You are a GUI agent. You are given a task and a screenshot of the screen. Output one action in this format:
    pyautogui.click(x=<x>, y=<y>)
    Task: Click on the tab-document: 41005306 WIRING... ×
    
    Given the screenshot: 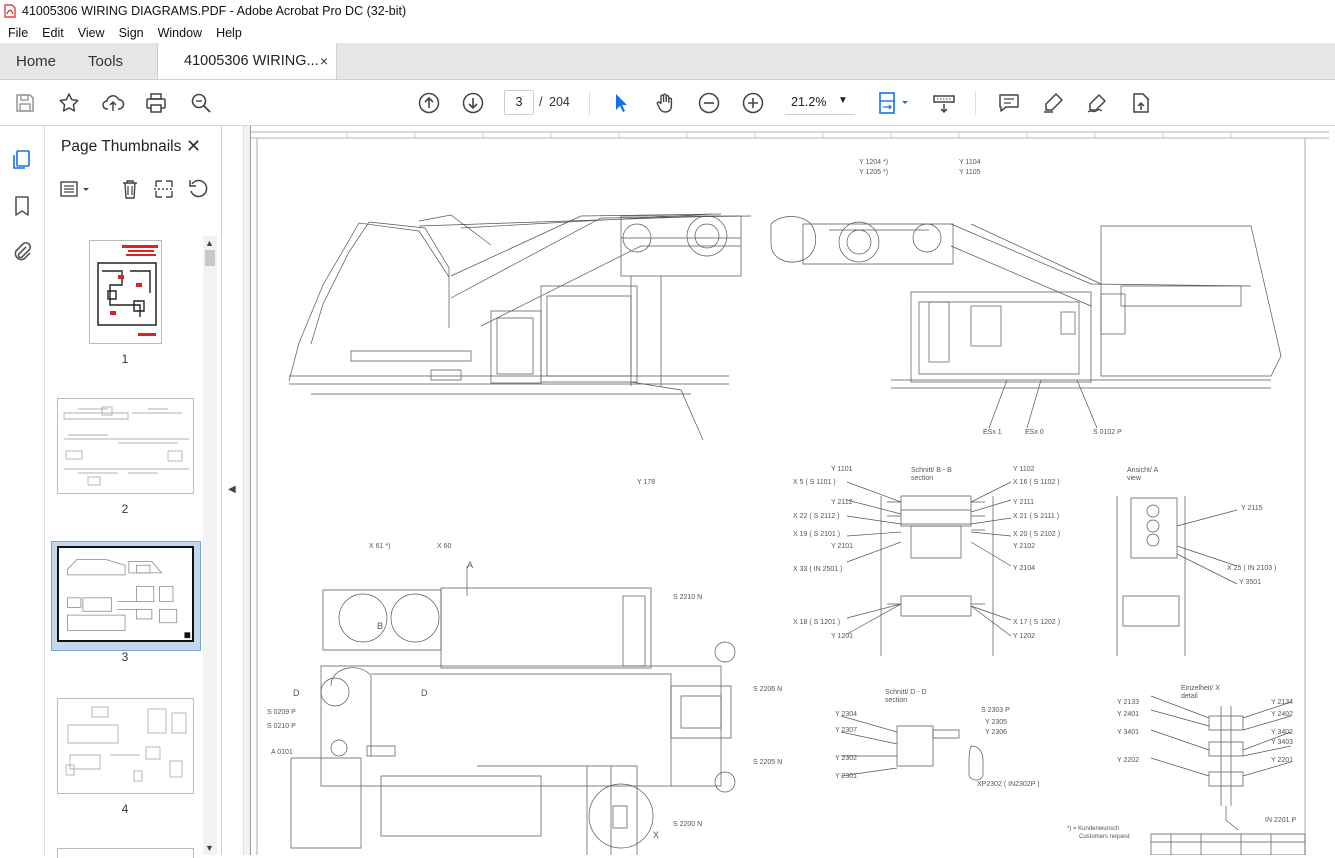 What is the action you would take?
    pyautogui.click(x=247, y=61)
    